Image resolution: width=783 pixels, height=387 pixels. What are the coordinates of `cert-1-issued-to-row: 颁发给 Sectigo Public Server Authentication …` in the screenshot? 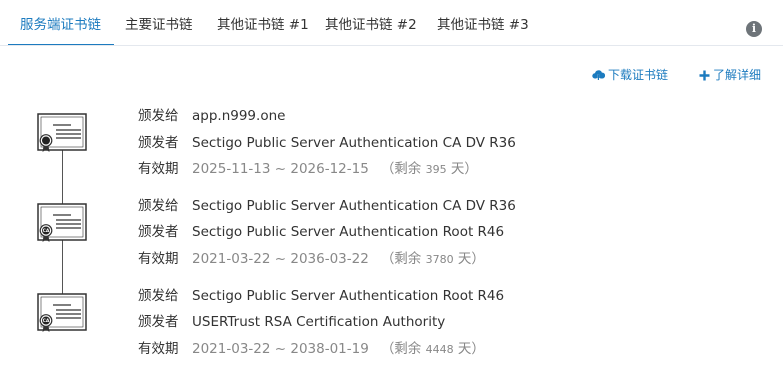 It's located at (327, 204).